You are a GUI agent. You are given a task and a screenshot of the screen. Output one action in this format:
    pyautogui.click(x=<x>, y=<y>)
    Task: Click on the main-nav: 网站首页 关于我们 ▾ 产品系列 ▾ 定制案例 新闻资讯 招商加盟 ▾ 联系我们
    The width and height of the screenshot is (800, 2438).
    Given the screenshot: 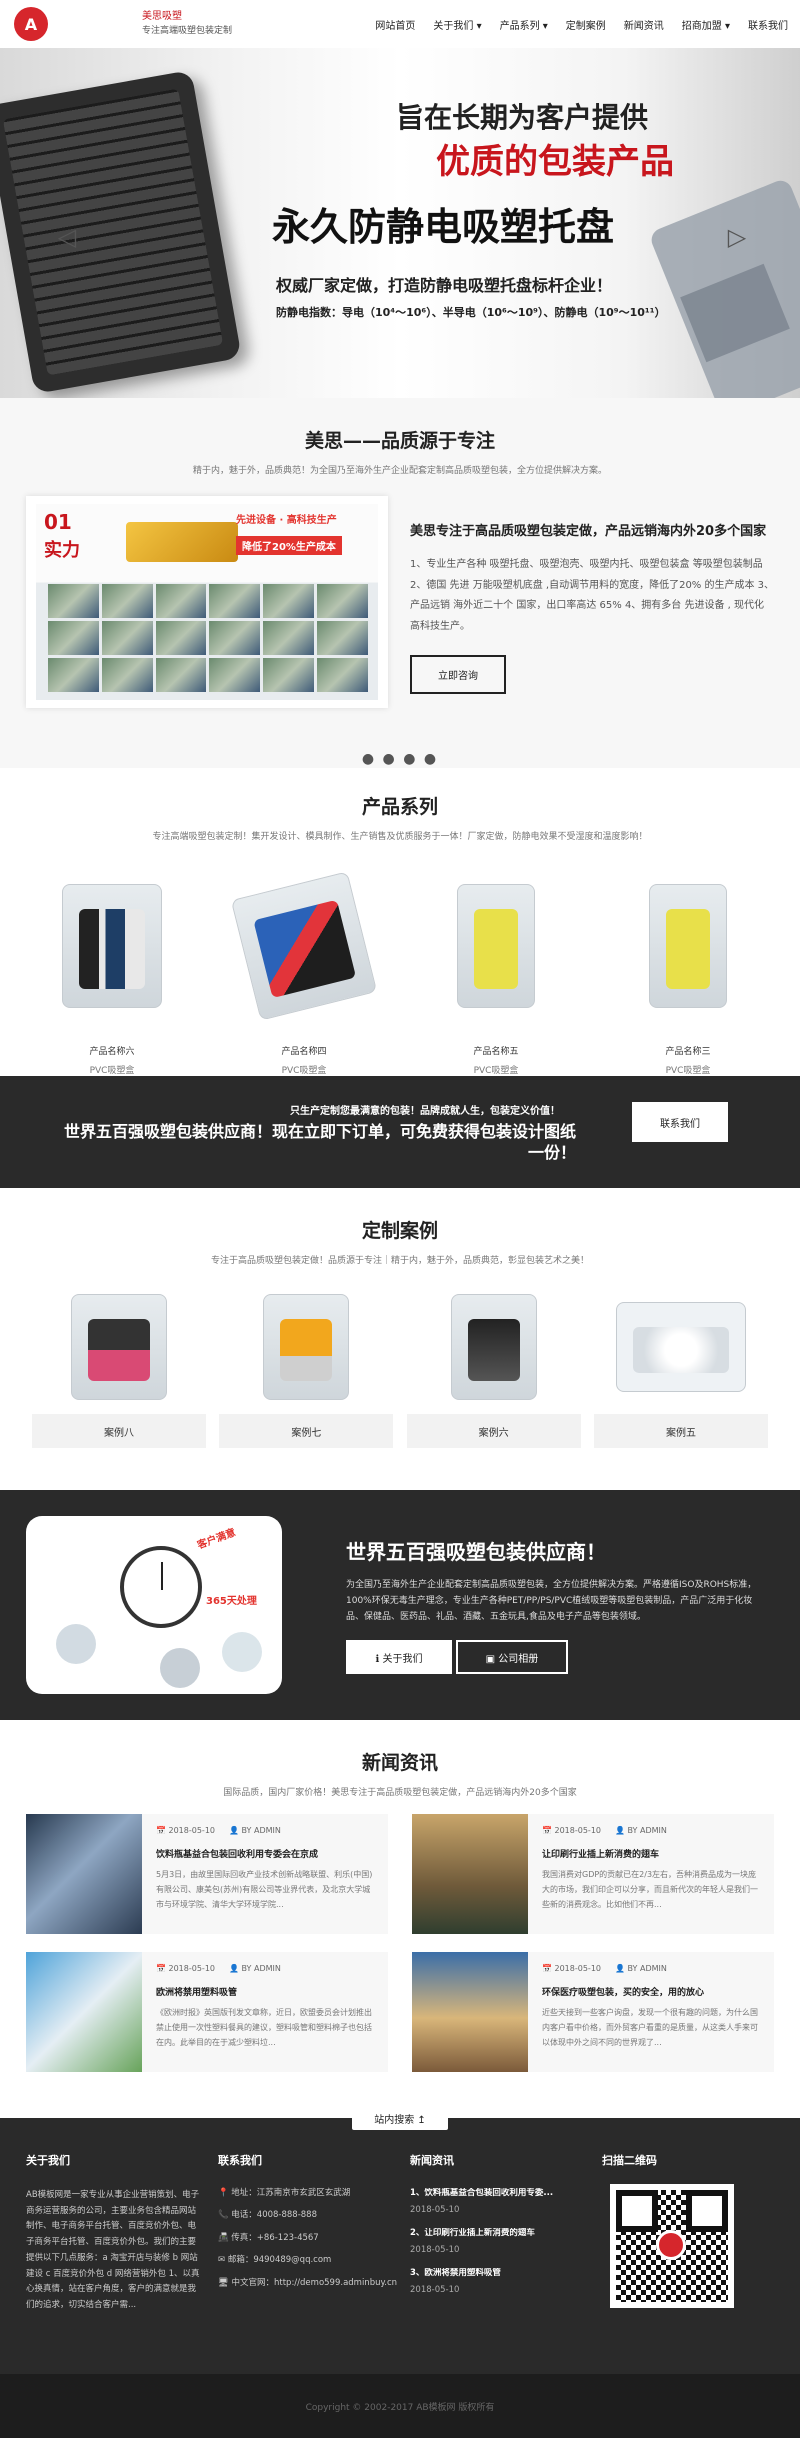 What is the action you would take?
    pyautogui.click(x=572, y=24)
    